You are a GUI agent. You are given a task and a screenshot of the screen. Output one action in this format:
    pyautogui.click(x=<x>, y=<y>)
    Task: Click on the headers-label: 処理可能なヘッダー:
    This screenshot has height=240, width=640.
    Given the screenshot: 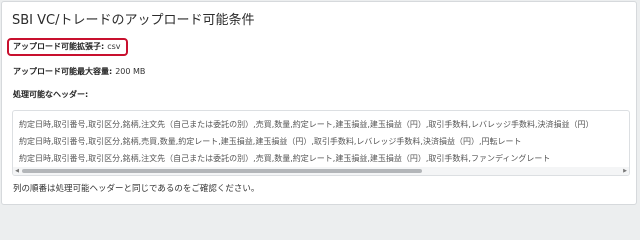 What is the action you would take?
    pyautogui.click(x=51, y=94)
    